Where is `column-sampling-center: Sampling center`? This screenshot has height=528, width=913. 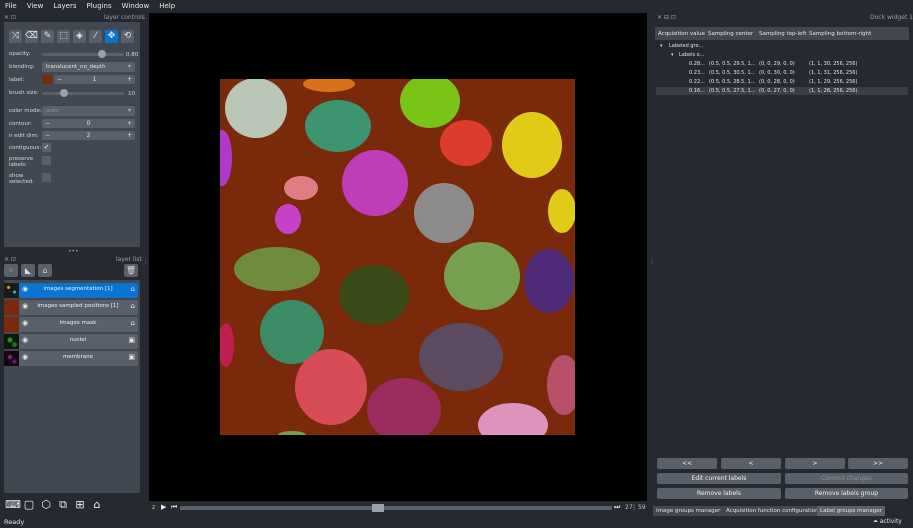 column-sampling-center: Sampling center is located at coordinates (730, 34).